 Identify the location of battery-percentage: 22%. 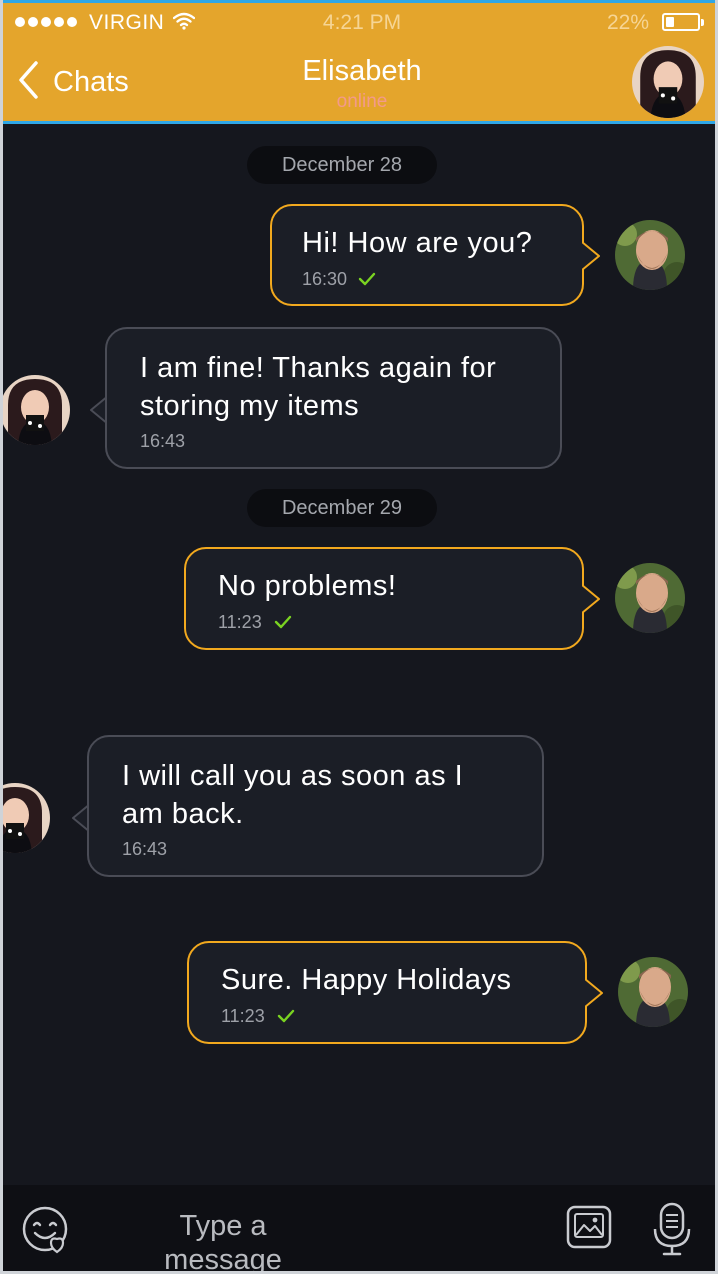
(628, 22).